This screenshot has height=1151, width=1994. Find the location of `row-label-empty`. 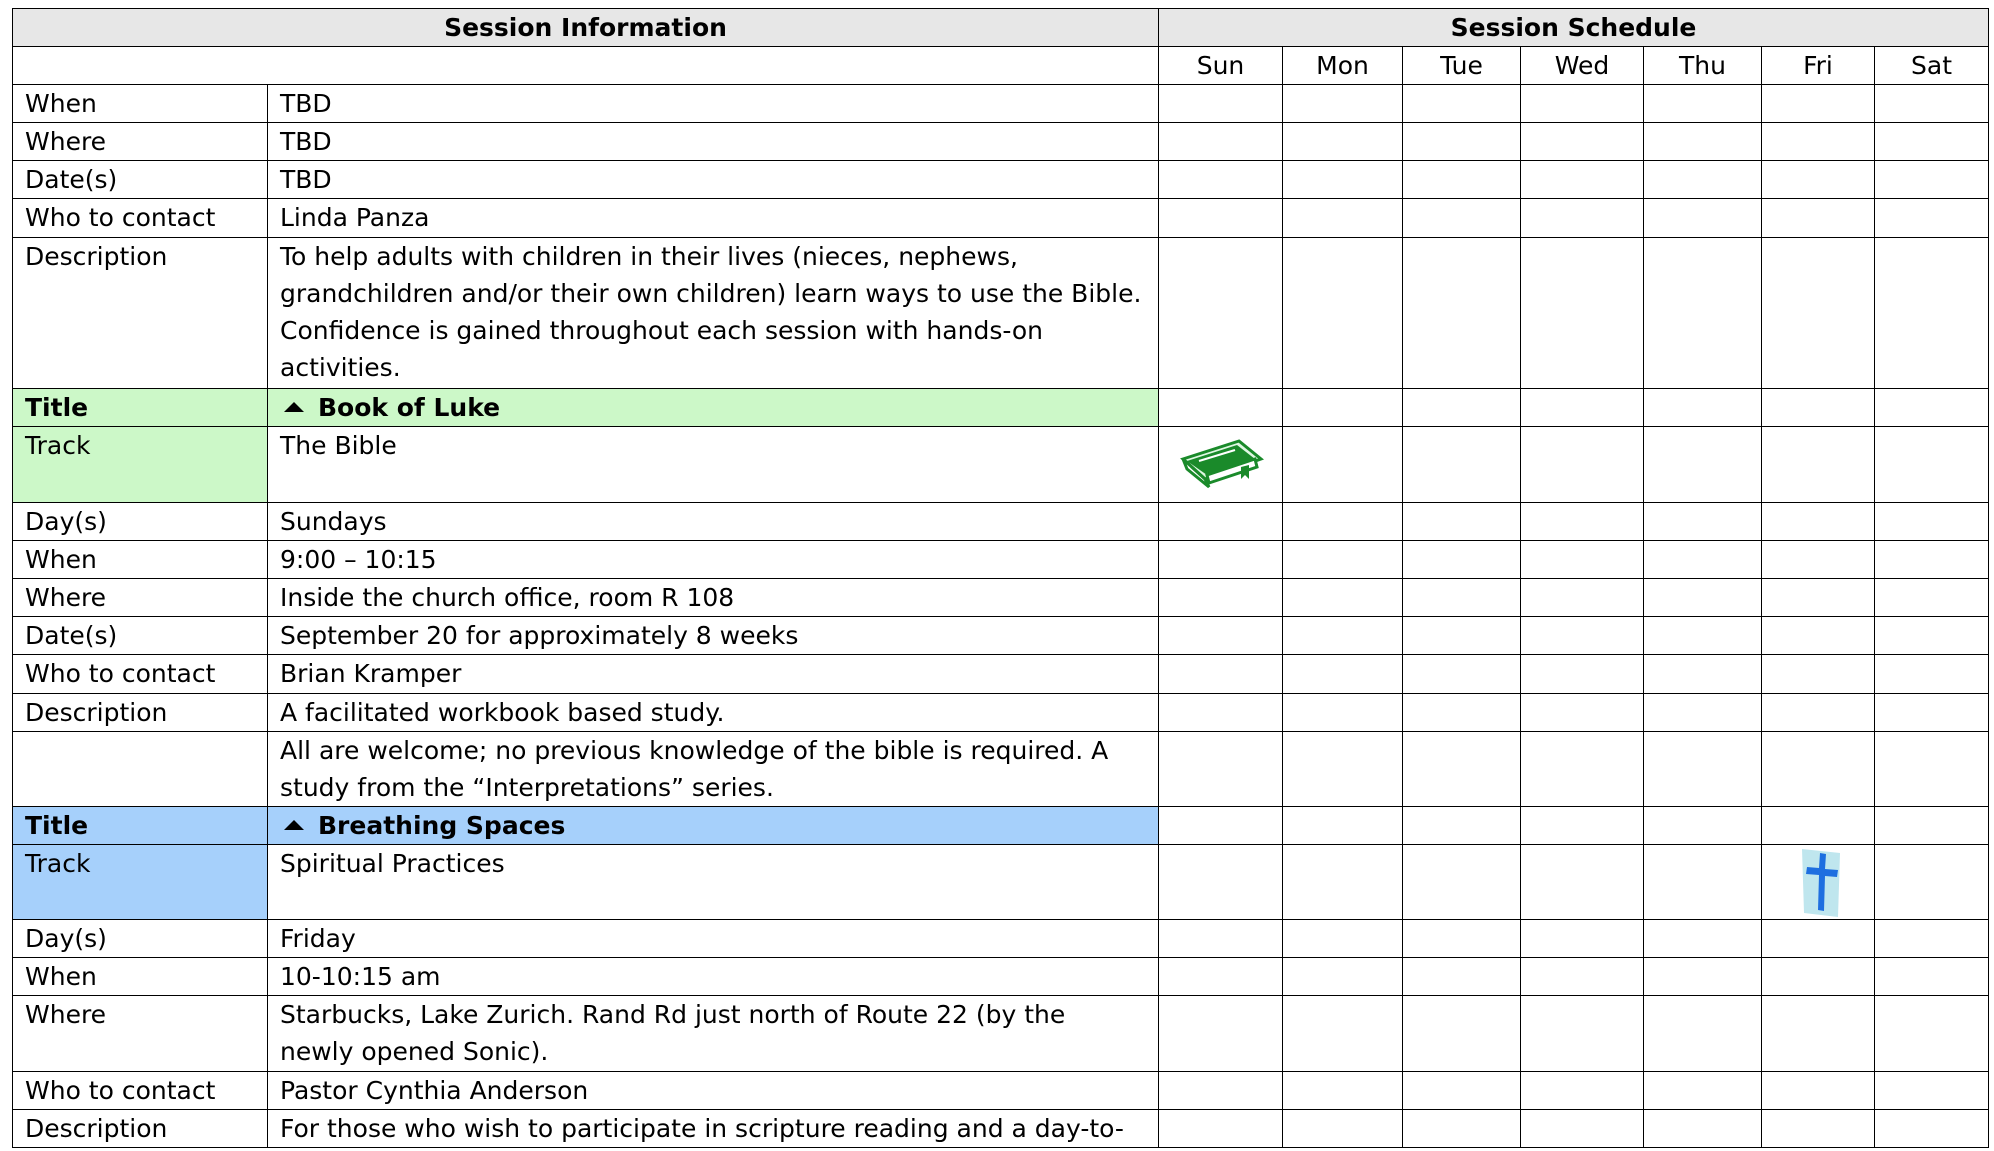

row-label-empty is located at coordinates (140, 769).